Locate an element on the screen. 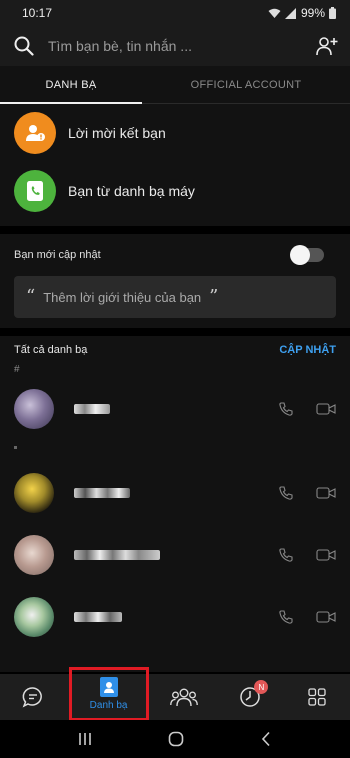  group-letter: # is located at coordinates (17, 369).